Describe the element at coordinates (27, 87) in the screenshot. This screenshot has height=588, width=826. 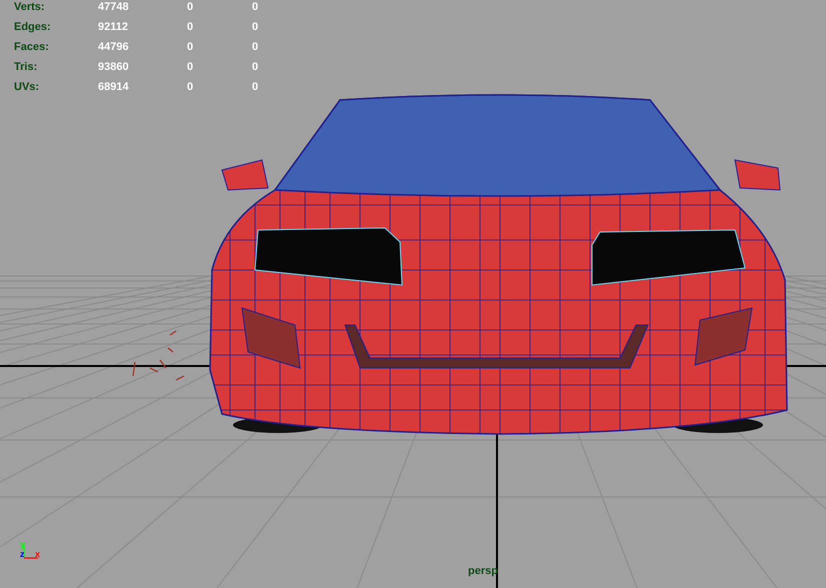
I see `stat-label: UVs:` at that location.